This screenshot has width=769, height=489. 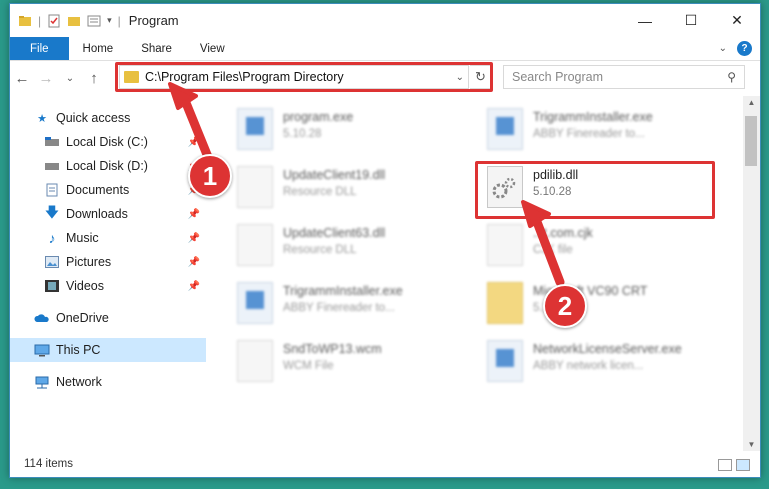 I want to click on computer-icon, so click(x=42, y=350).